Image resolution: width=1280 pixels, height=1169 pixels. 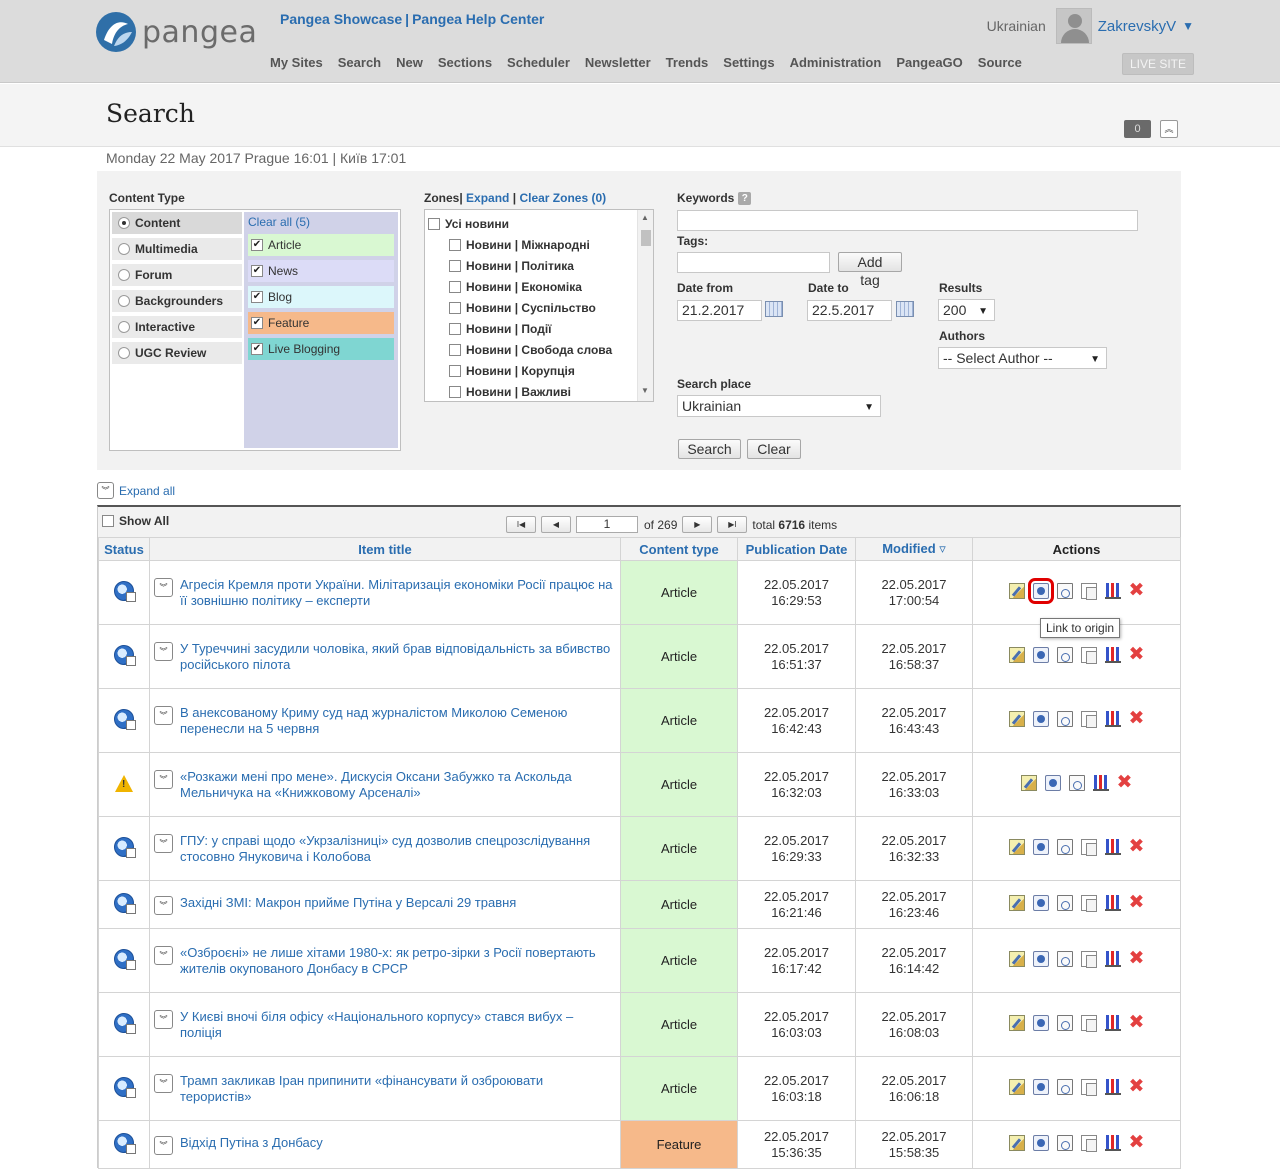 I want to click on type-live-blogging: ✔ Live Blogging, so click(x=321, y=349).